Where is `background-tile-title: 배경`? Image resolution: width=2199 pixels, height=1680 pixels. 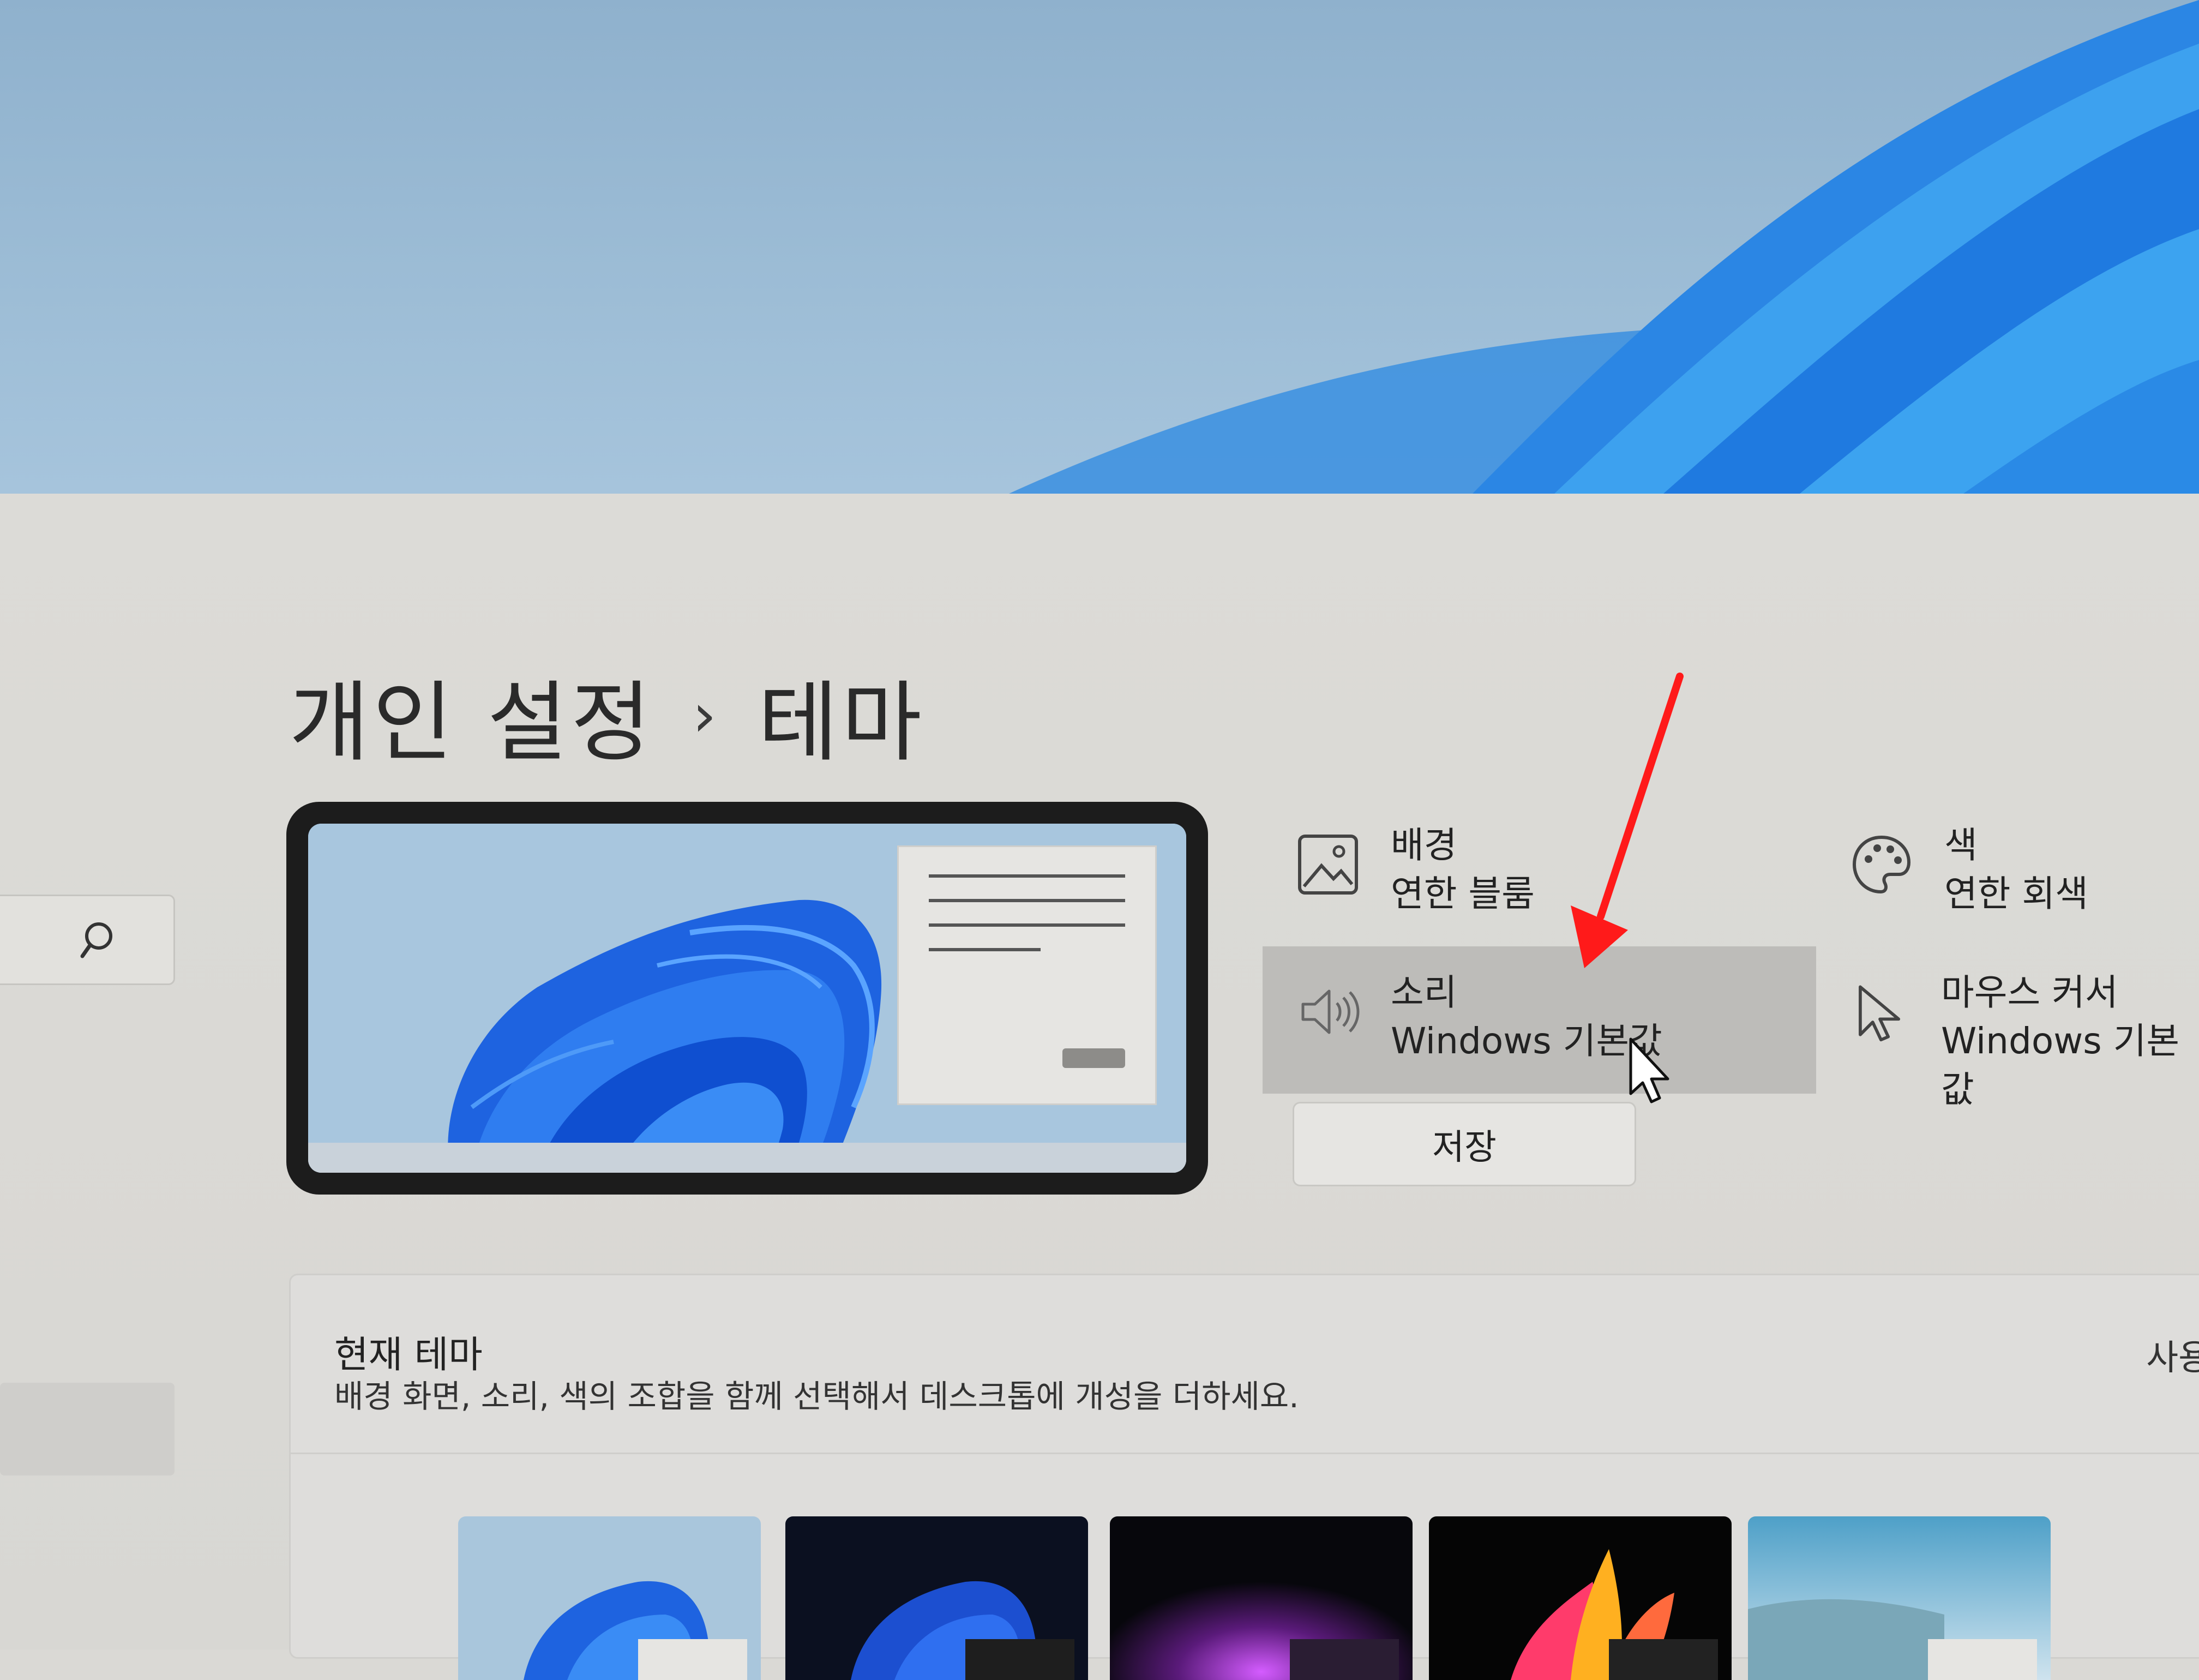
background-tile-title: 배경 is located at coordinates (1424, 845).